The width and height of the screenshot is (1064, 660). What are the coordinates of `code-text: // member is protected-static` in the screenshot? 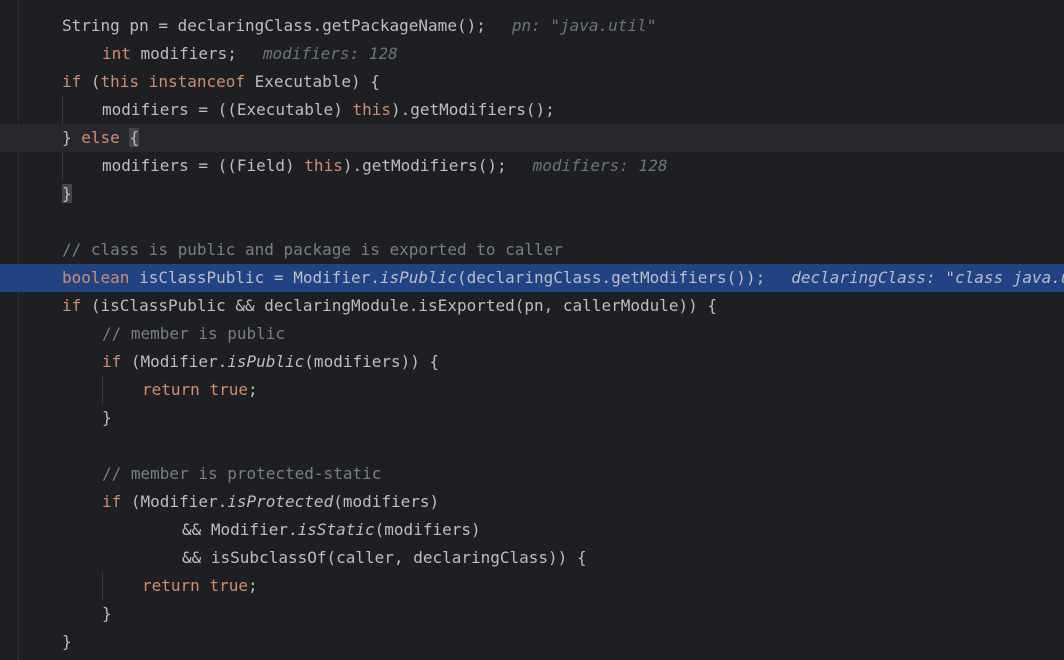 It's located at (241, 474).